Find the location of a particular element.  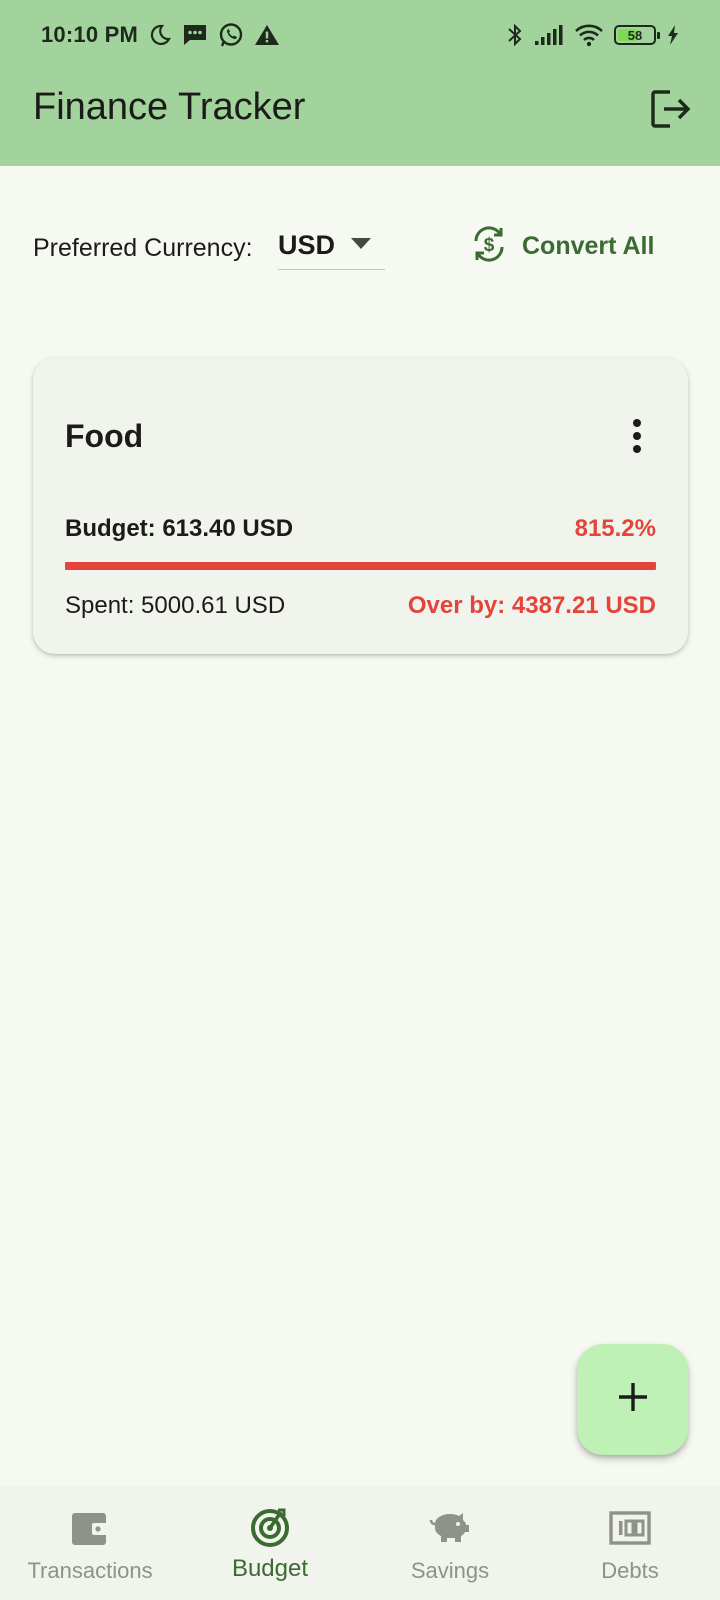

over-amount: Over by: 4387.21 USD is located at coordinates (531, 605).